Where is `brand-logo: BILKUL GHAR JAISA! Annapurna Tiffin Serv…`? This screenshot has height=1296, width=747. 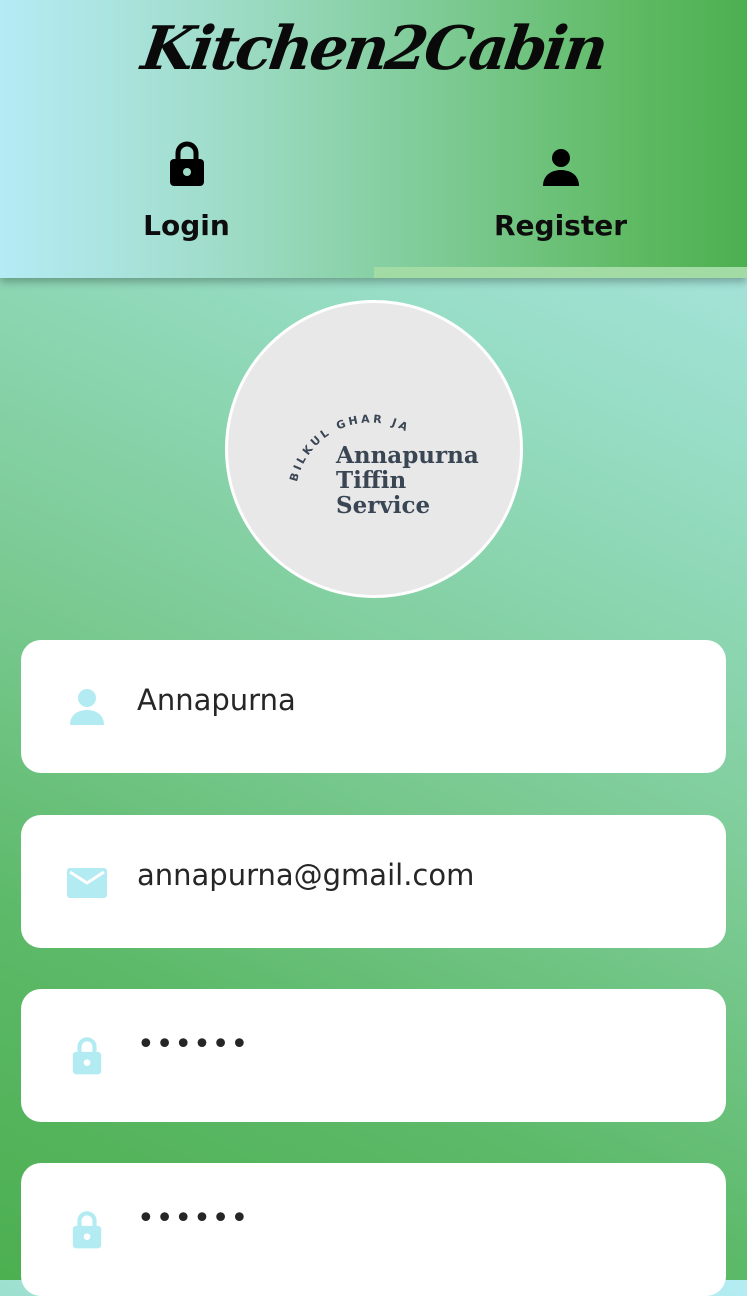
brand-logo: BILKUL GHAR JAISA! Annapurna Tiffin Serv… is located at coordinates (374, 449).